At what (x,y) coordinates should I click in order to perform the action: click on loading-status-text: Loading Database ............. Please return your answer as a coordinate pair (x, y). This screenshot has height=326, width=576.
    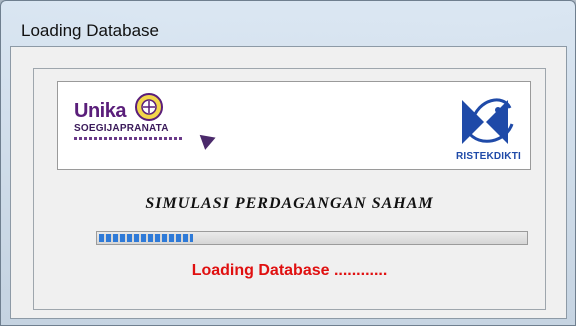
    Looking at the image, I should click on (289, 270).